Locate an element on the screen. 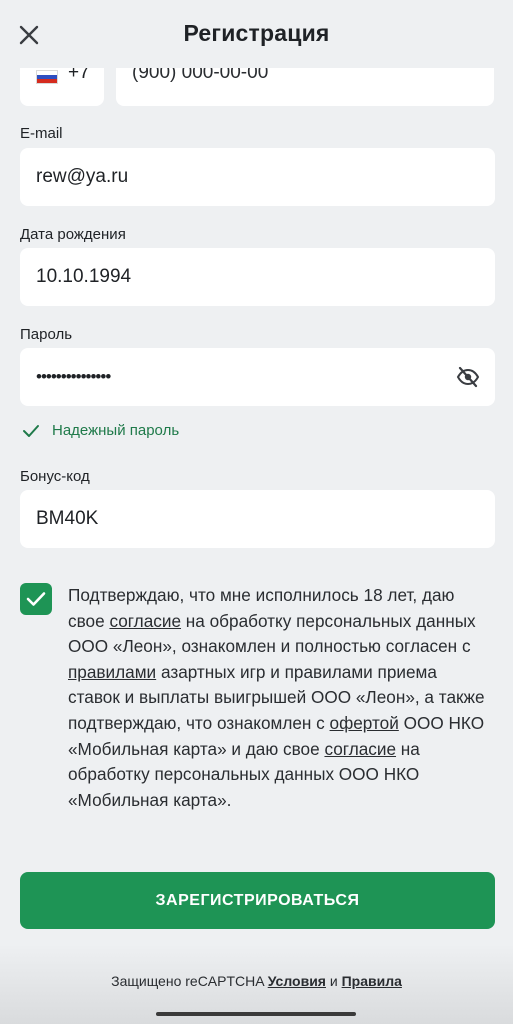 The image size is (513, 1024). bonus-code-label: Бонус-код is located at coordinates (55, 476).